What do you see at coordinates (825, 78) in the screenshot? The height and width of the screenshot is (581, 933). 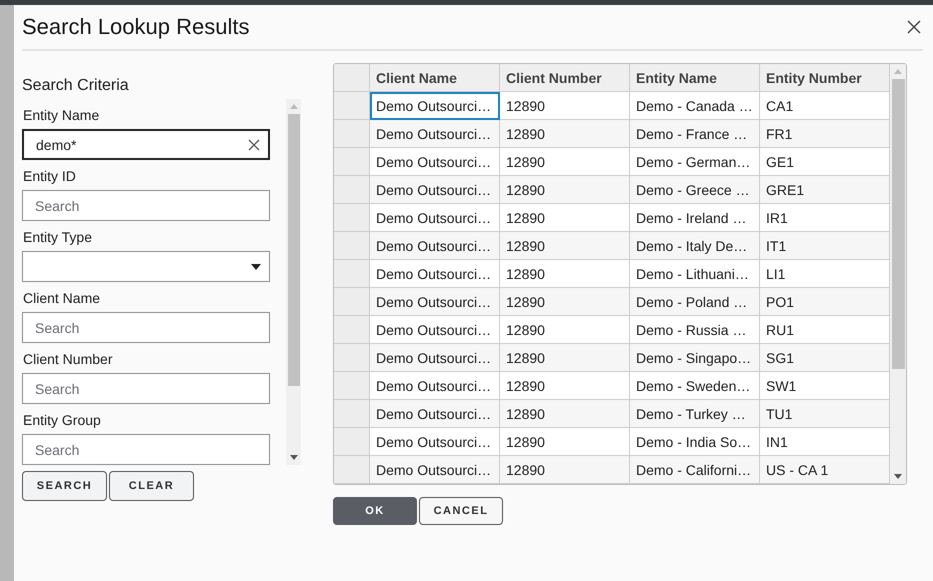 I see `column-header: Entity Number` at bounding box center [825, 78].